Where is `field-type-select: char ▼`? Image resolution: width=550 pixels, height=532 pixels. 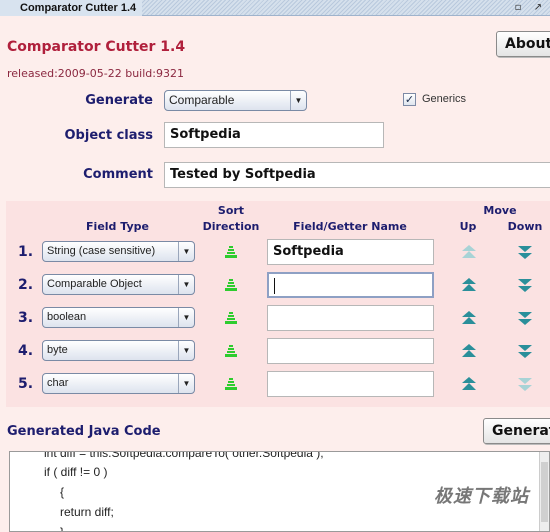
field-type-select: char ▼ is located at coordinates (118, 383).